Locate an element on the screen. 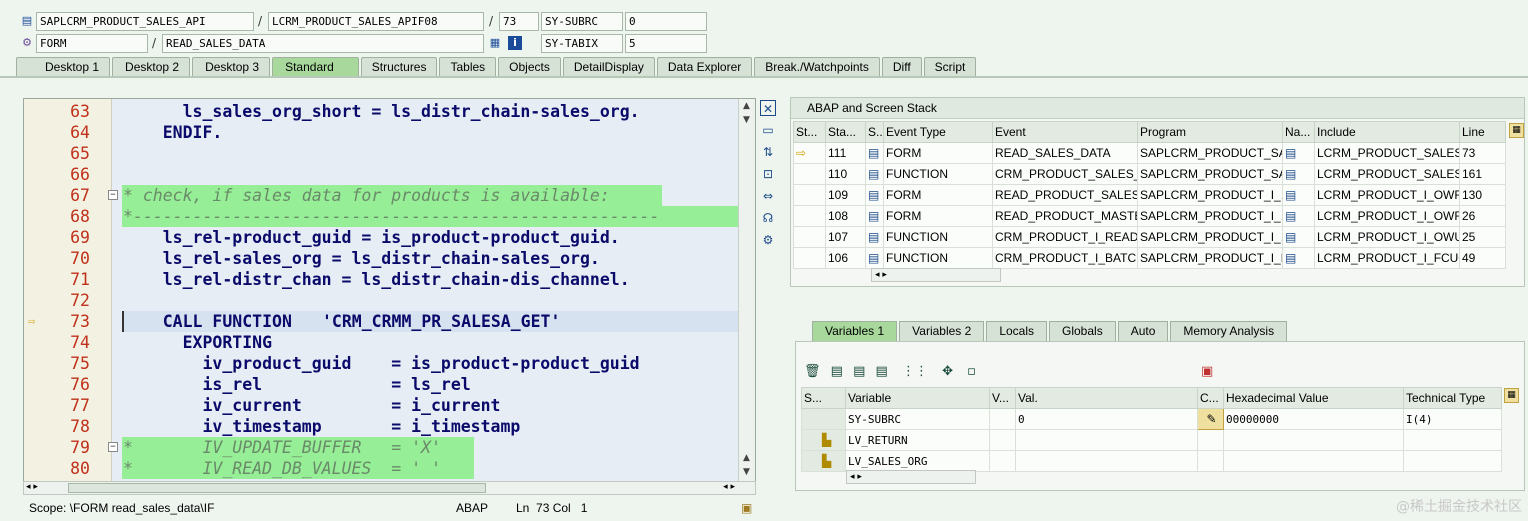 Image resolution: width=1528 pixels, height=521 pixels. table-row: ▙ LV_RETURN is located at coordinates (1151, 440).